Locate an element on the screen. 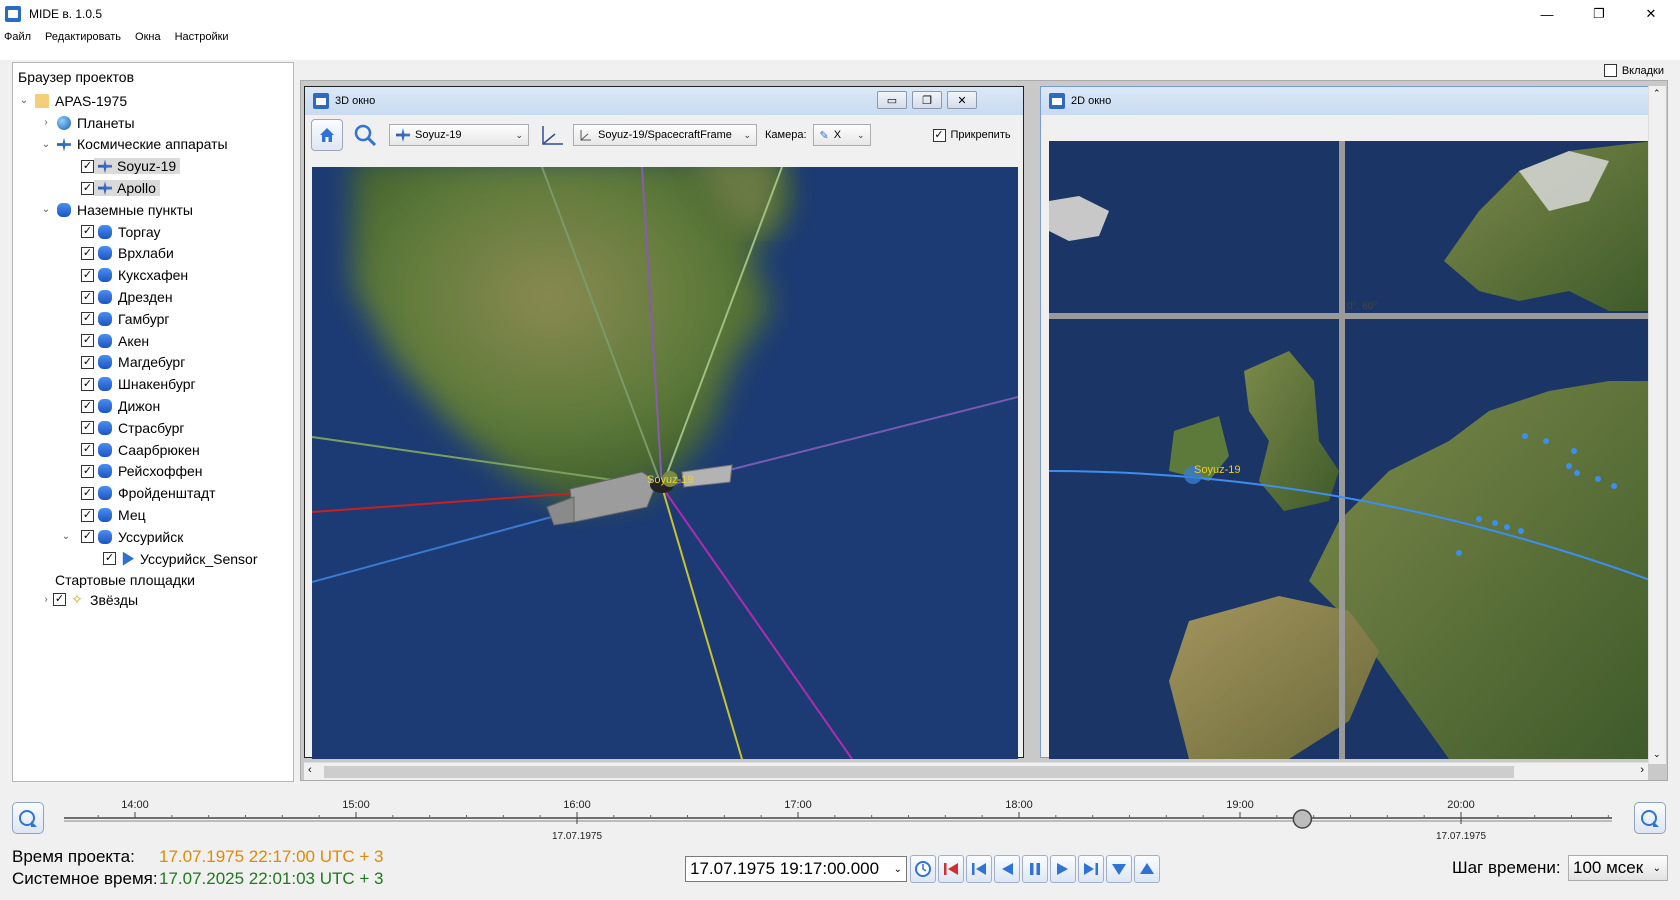  window-3d-close-button: ✕ is located at coordinates (962, 100).